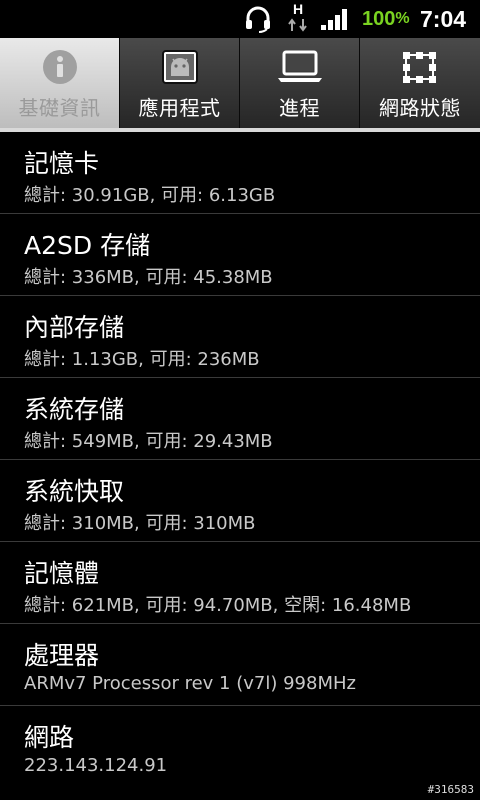 The image size is (480, 800). What do you see at coordinates (180, 67) in the screenshot?
I see `android-app-icon` at bounding box center [180, 67].